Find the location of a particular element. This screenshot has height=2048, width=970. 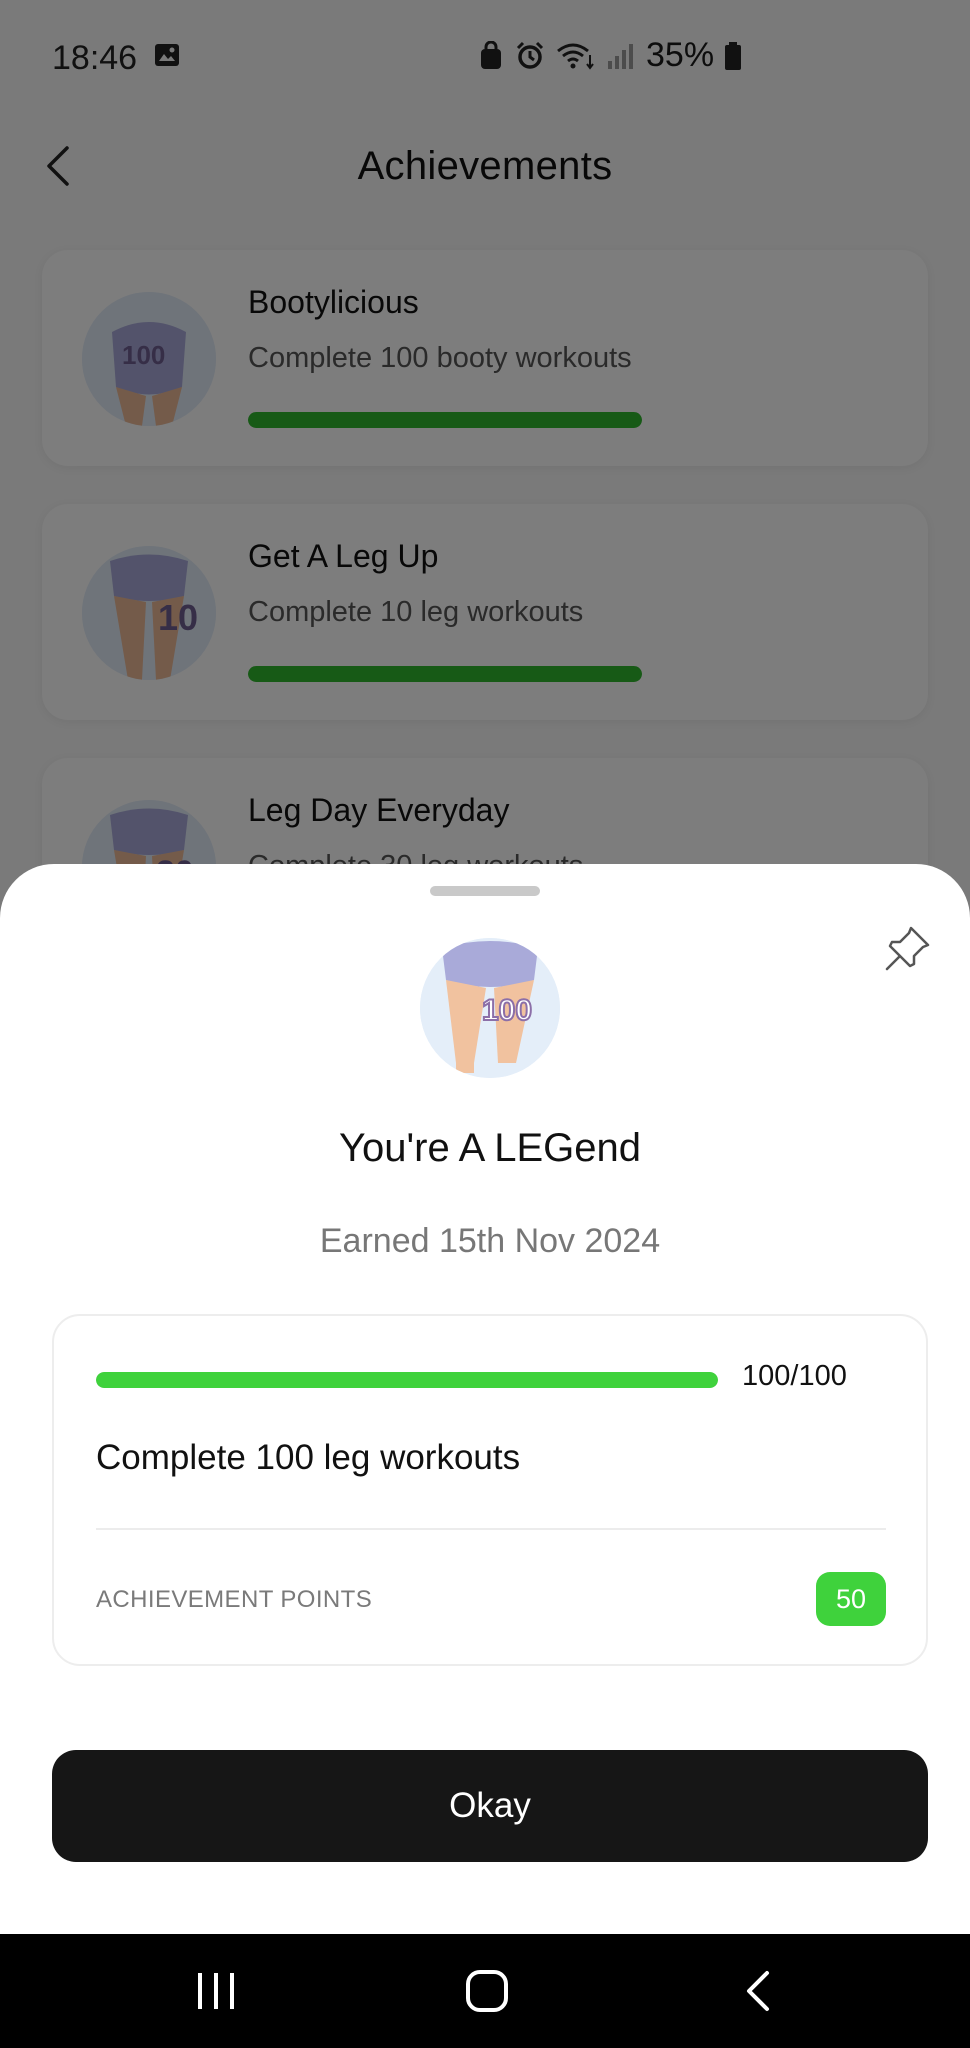

achievement-badge-image: 100 is located at coordinates (490, 1008).